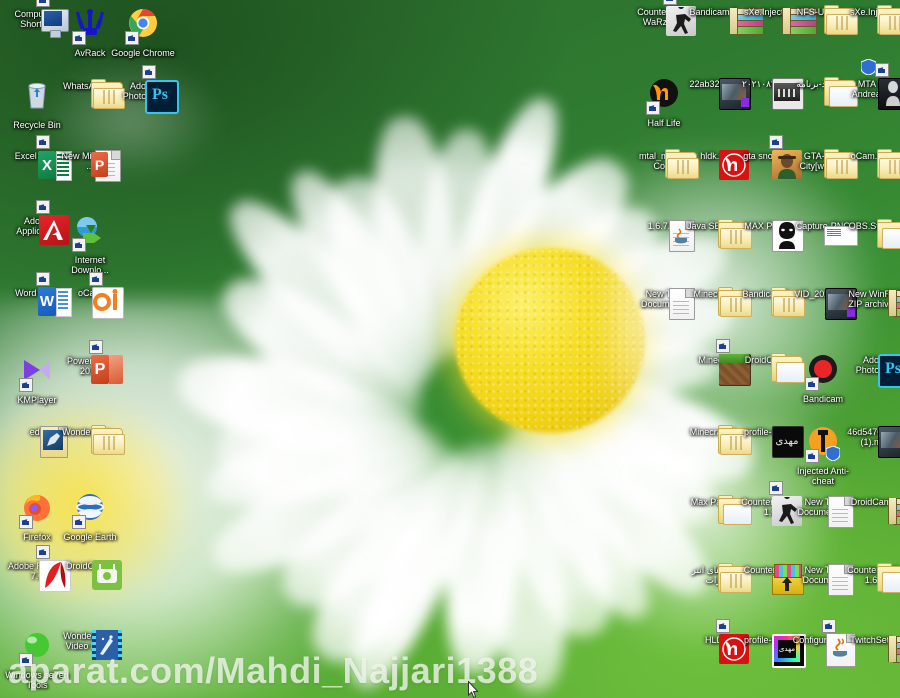  Describe the element at coordinates (89, 234) in the screenshot. I see `idm-icon` at that location.